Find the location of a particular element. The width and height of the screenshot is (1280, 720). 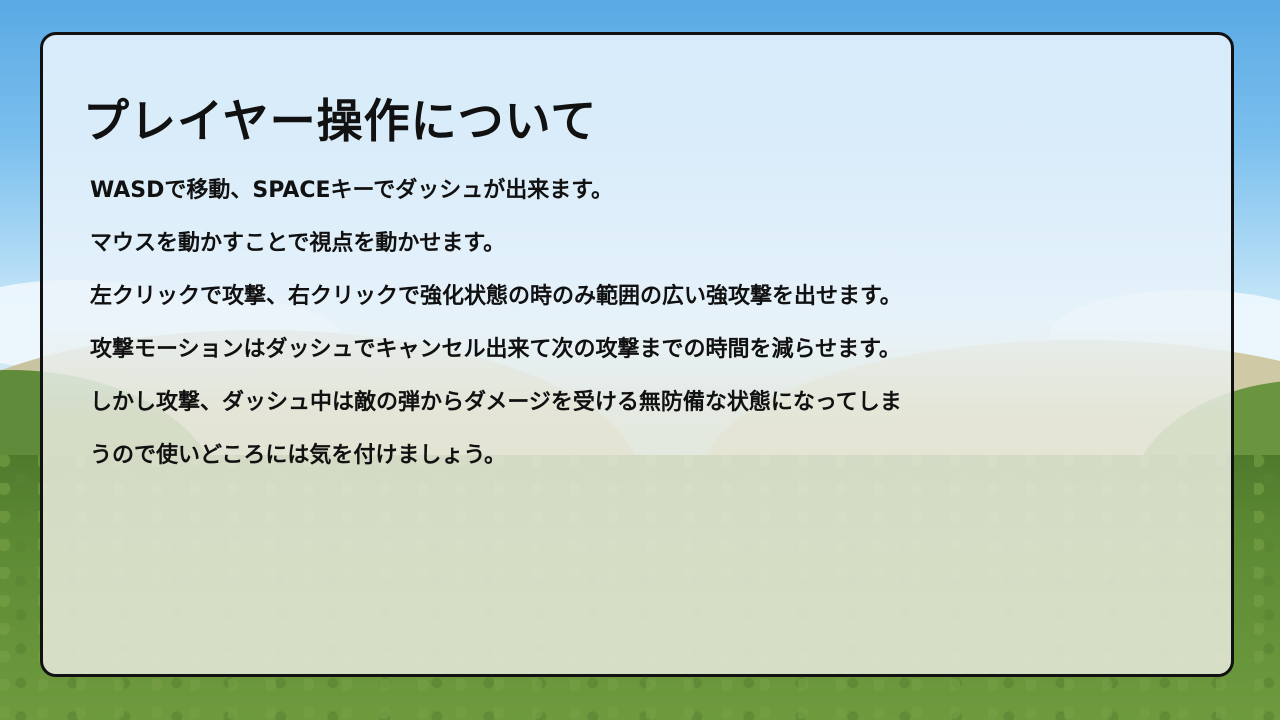

instruction-line: しかし攻撃、ダッシュ中は敵の弾からダメージを受ける無防備な状態になってしま is located at coordinates (496, 402).